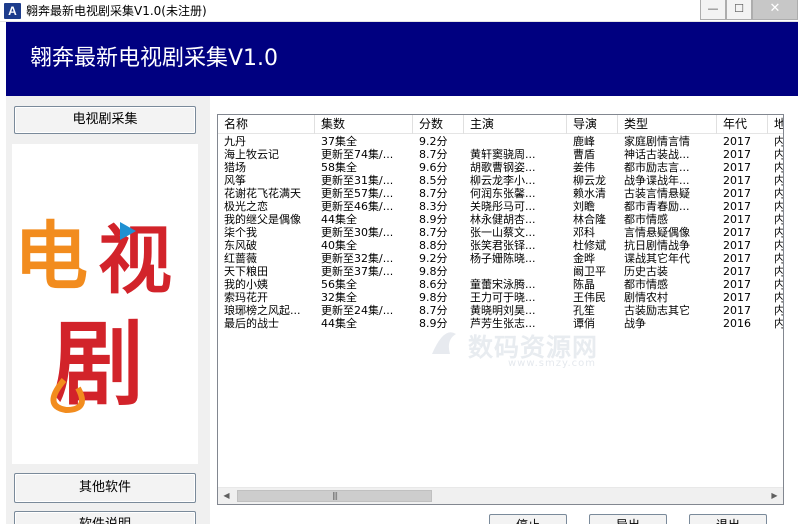 This screenshot has height=524, width=798. I want to click on table-row: 我的小姨 56集全 8.6分 童蕾宋泳腾... 陈晶 都市情感 2017 内, so click(500, 284).